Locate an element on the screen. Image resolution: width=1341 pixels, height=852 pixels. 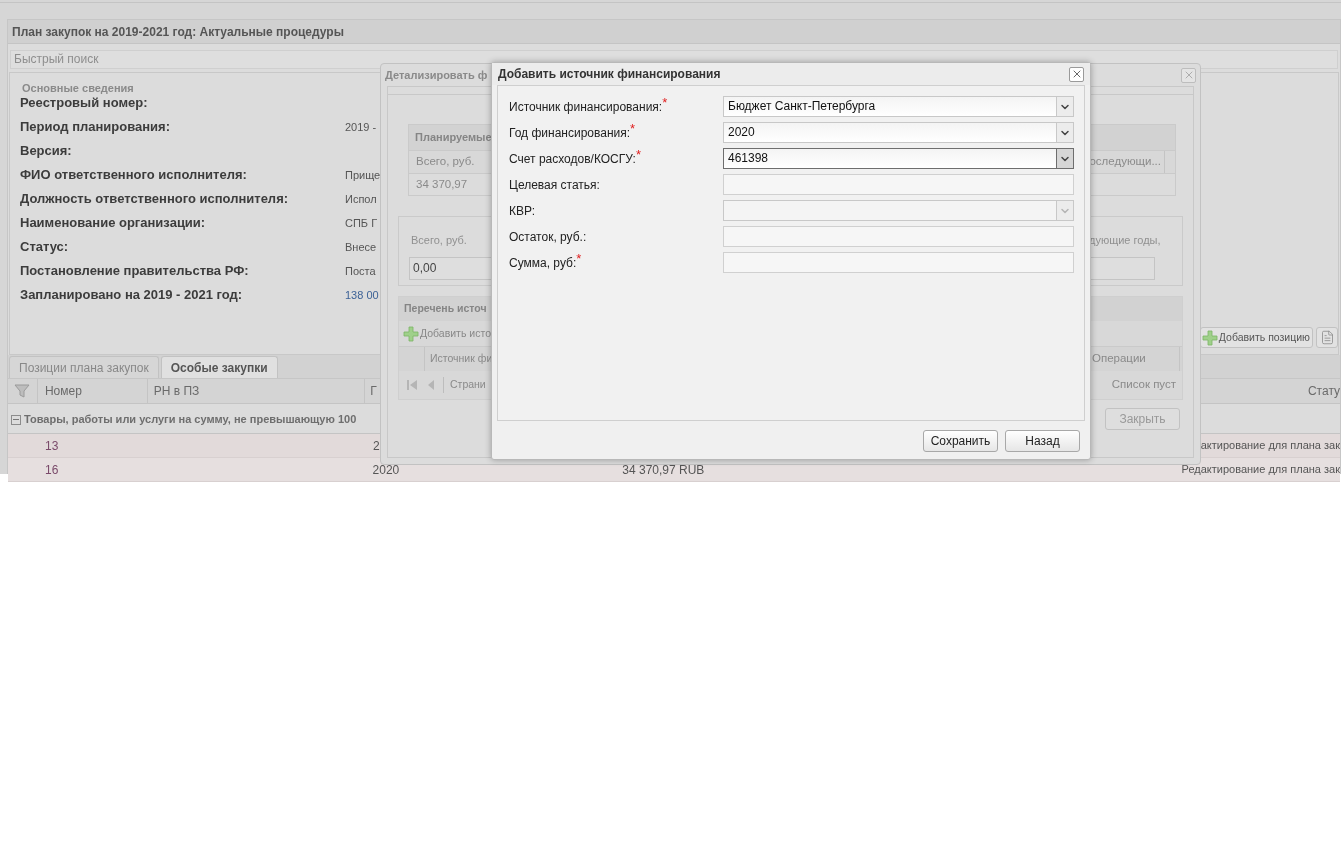
panel-title: Планируемые is located at coordinates (453, 138).